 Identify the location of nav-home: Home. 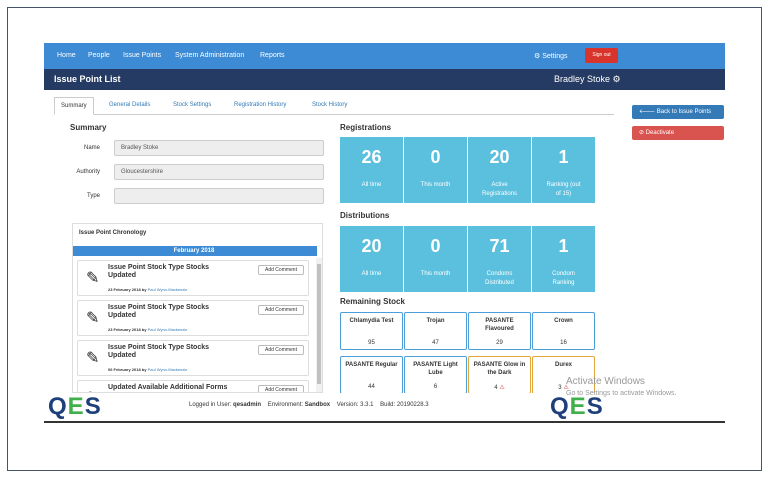
(66, 55).